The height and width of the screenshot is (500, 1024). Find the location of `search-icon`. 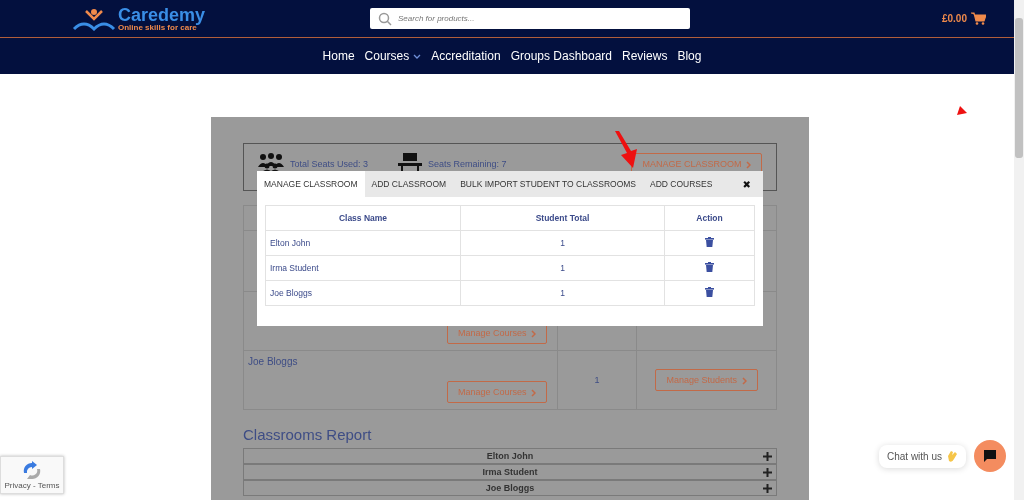

search-icon is located at coordinates (385, 18).